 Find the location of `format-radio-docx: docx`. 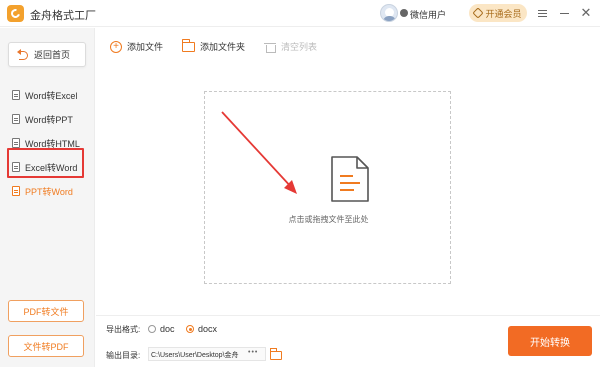

format-radio-docx: docx is located at coordinates (201, 329).